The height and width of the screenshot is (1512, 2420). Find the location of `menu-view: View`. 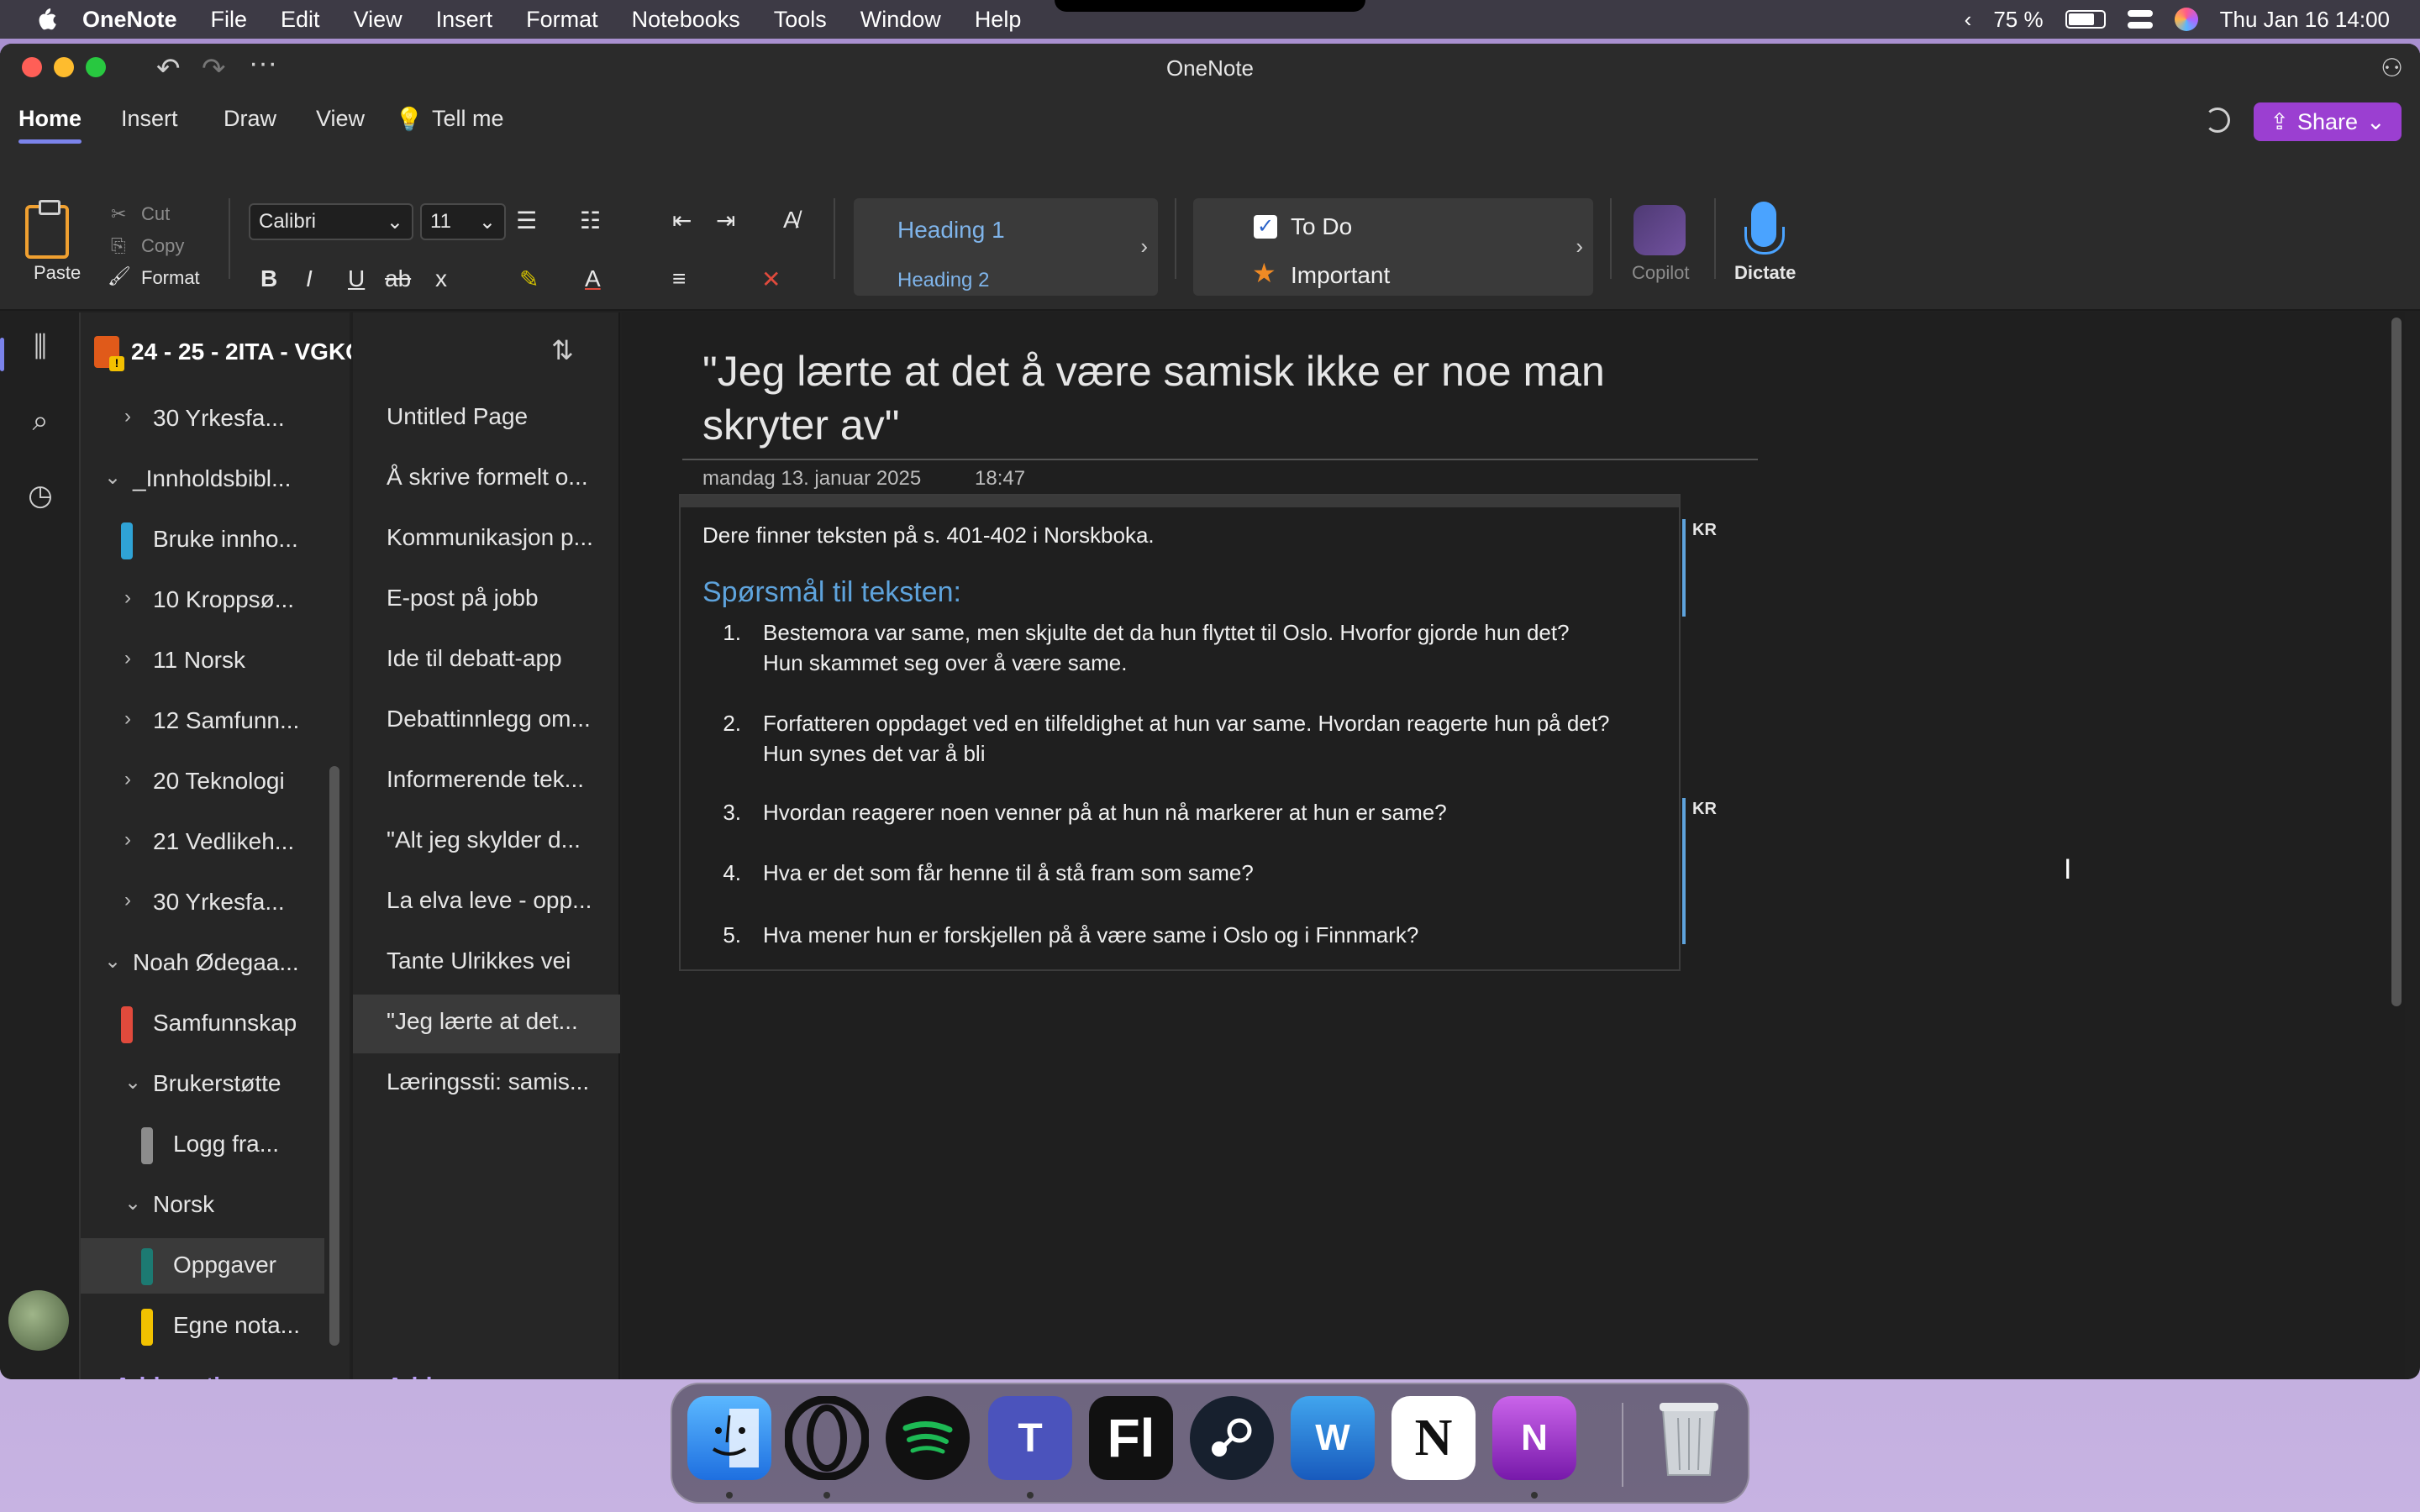

menu-view: View is located at coordinates (378, 20).